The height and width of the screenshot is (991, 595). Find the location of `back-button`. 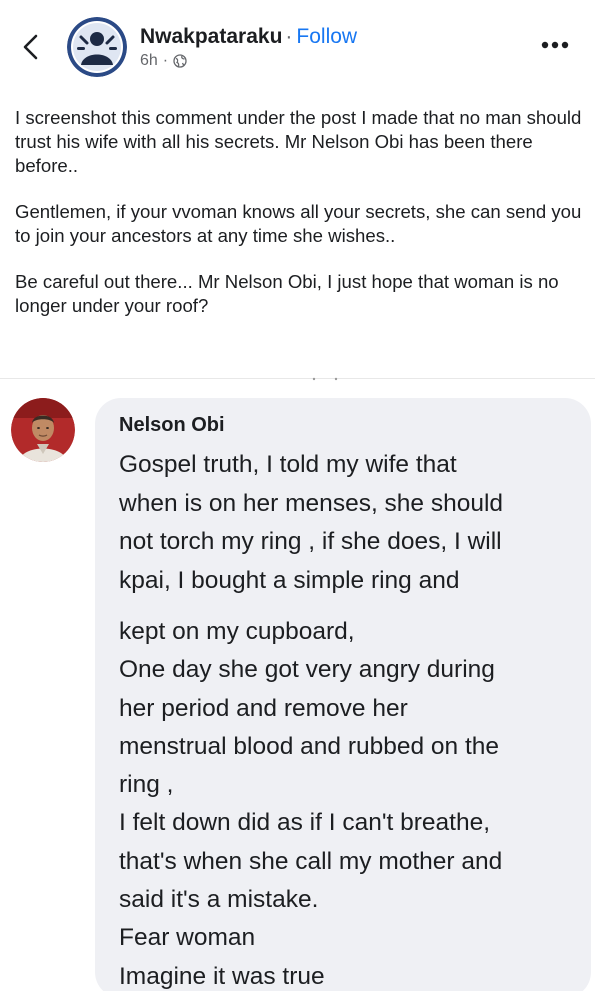

back-button is located at coordinates (31, 47).